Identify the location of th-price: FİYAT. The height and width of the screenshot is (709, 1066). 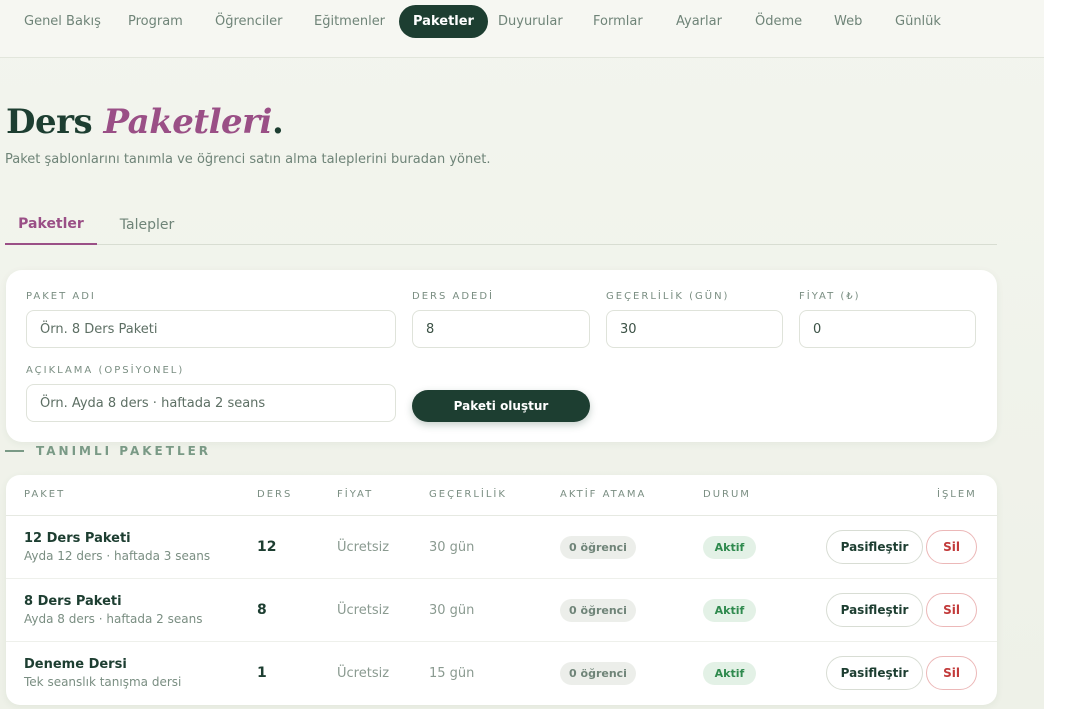
(355, 494).